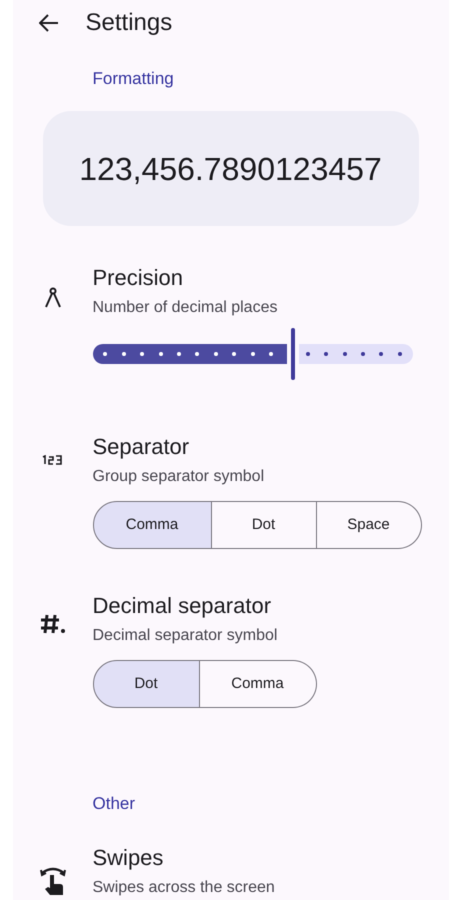  What do you see at coordinates (128, 858) in the screenshot?
I see `setting-title: Swipes` at bounding box center [128, 858].